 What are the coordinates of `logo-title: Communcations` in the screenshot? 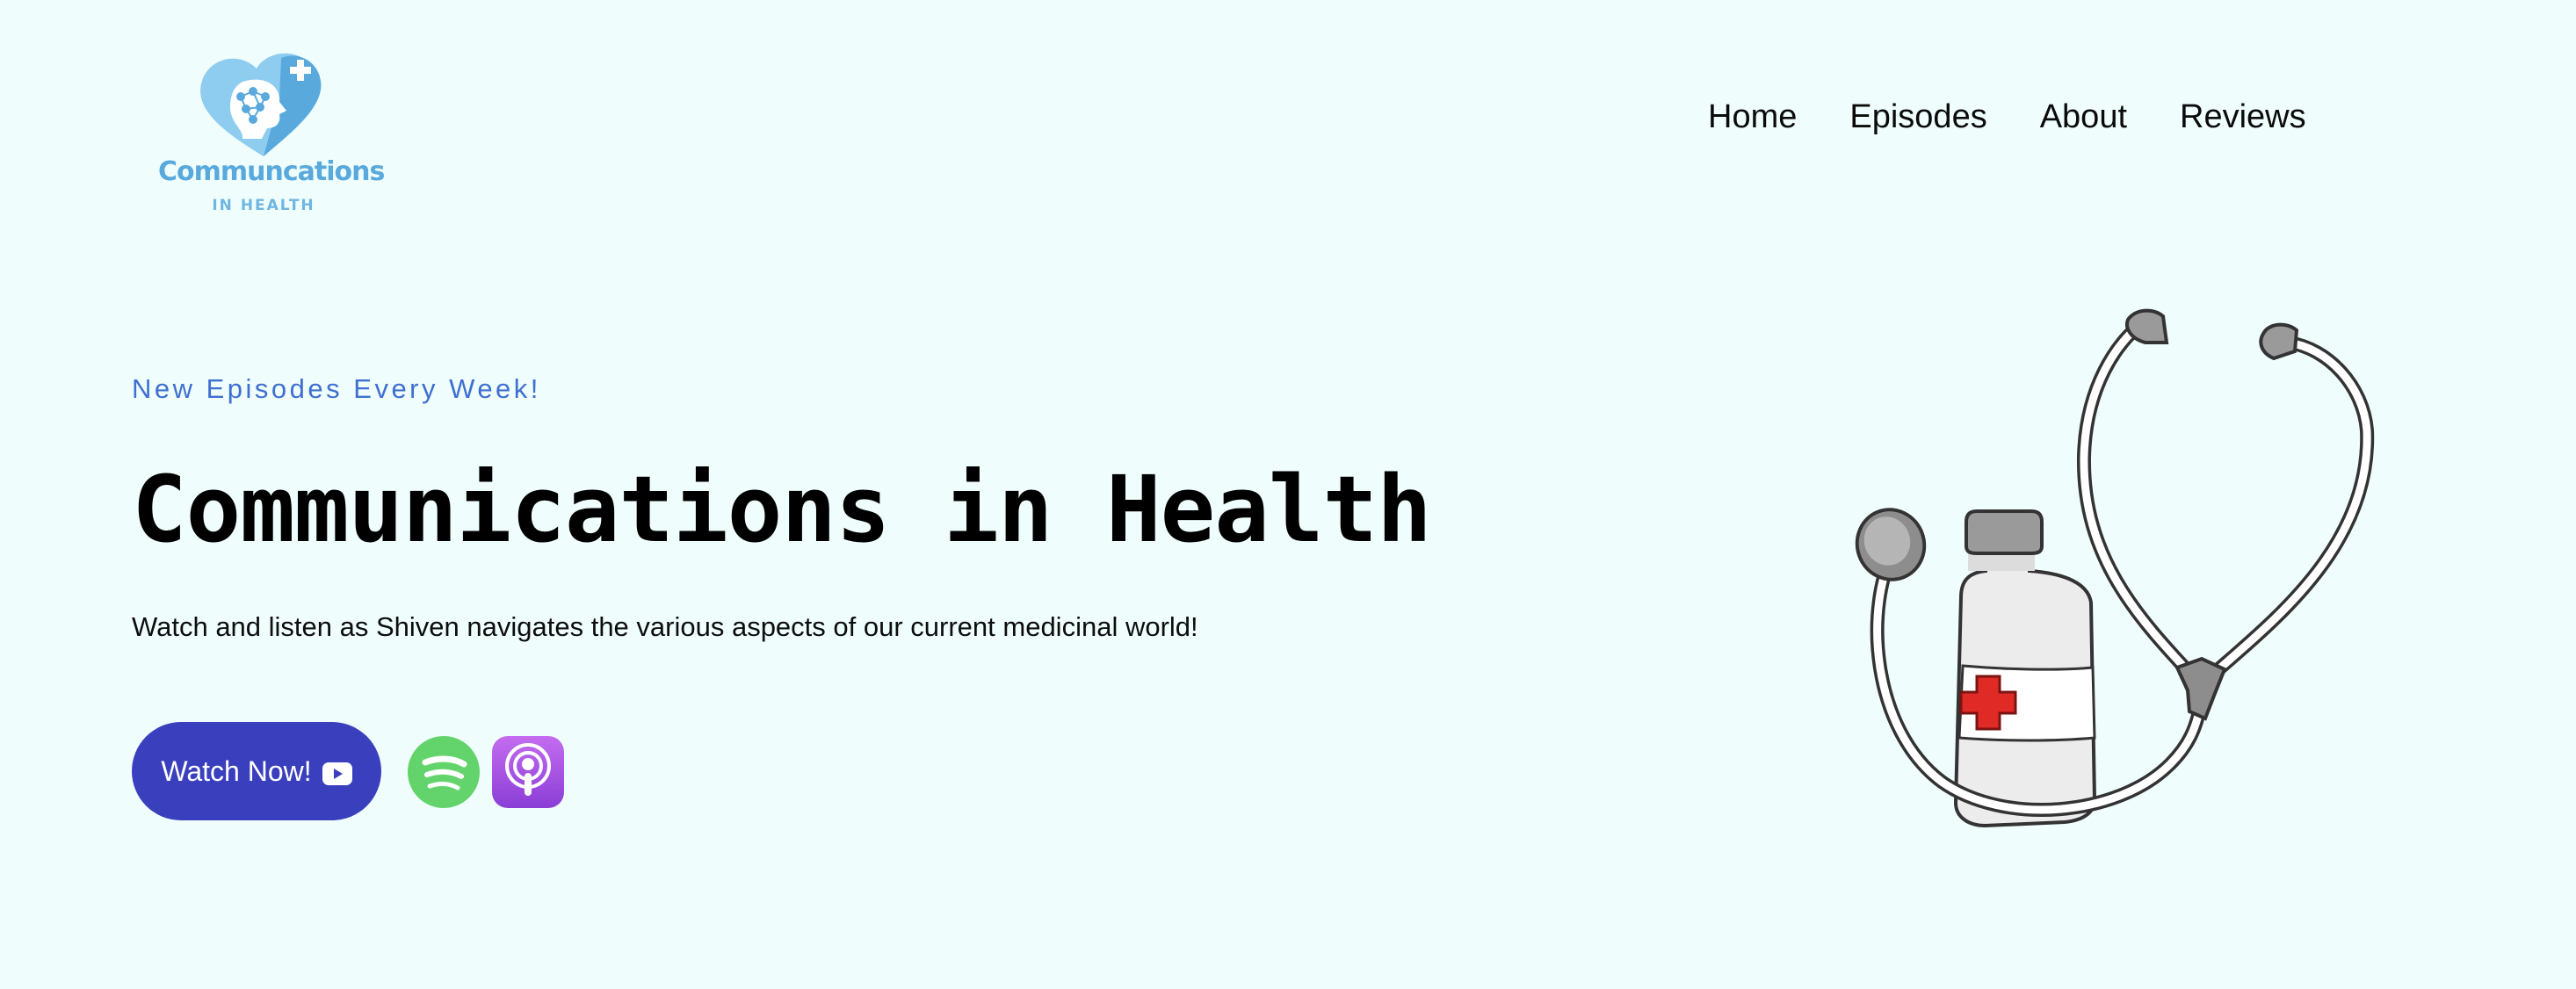 It's located at (271, 172).